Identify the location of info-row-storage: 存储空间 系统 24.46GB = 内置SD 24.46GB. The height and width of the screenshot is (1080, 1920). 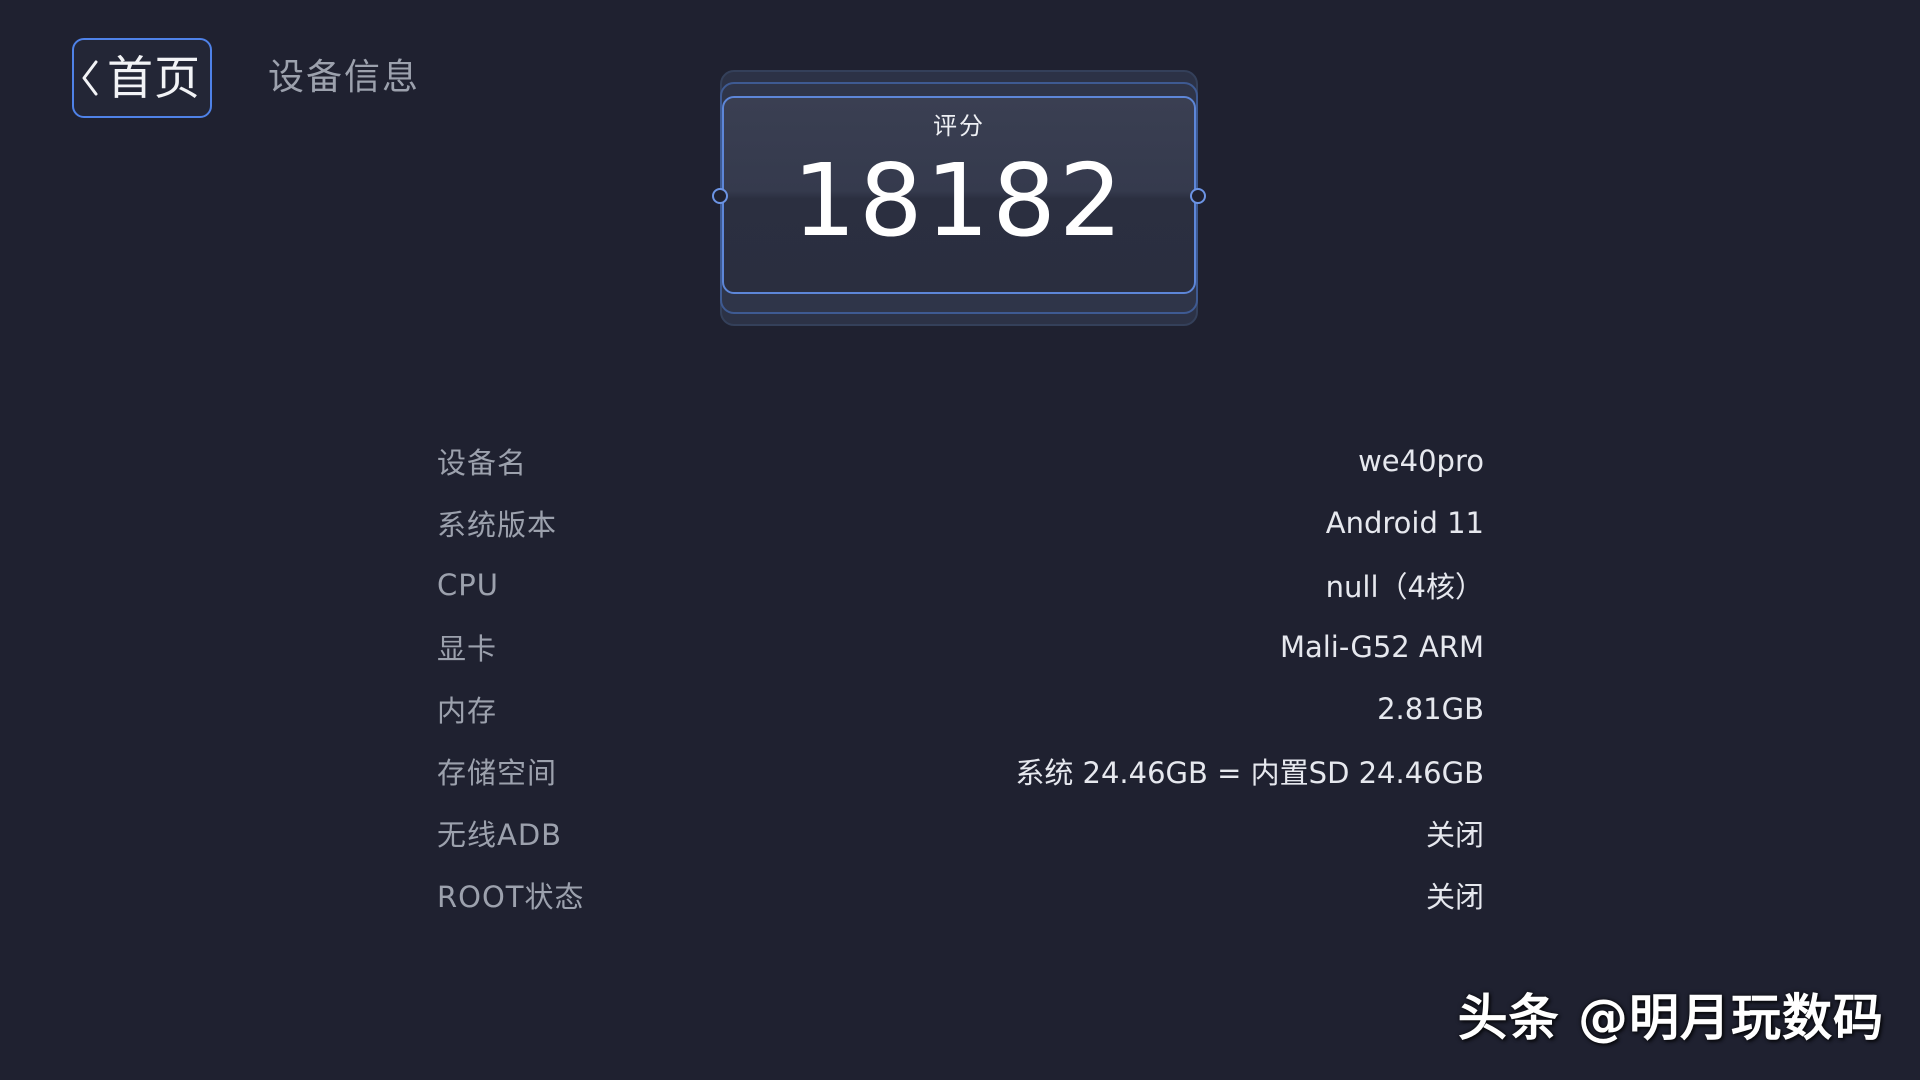
(960, 771).